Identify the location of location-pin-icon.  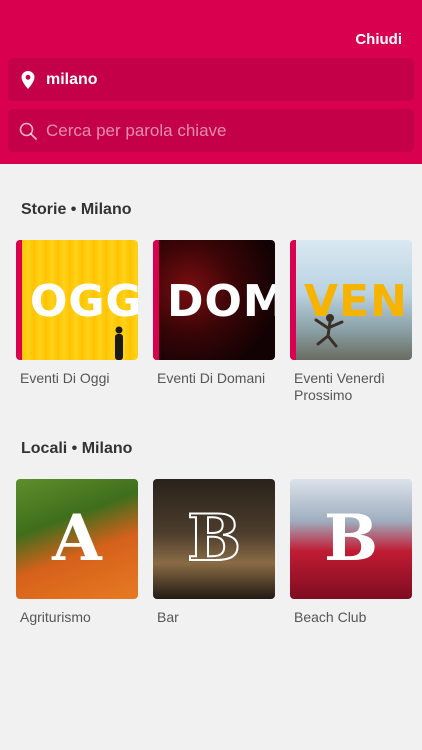
(28, 79).